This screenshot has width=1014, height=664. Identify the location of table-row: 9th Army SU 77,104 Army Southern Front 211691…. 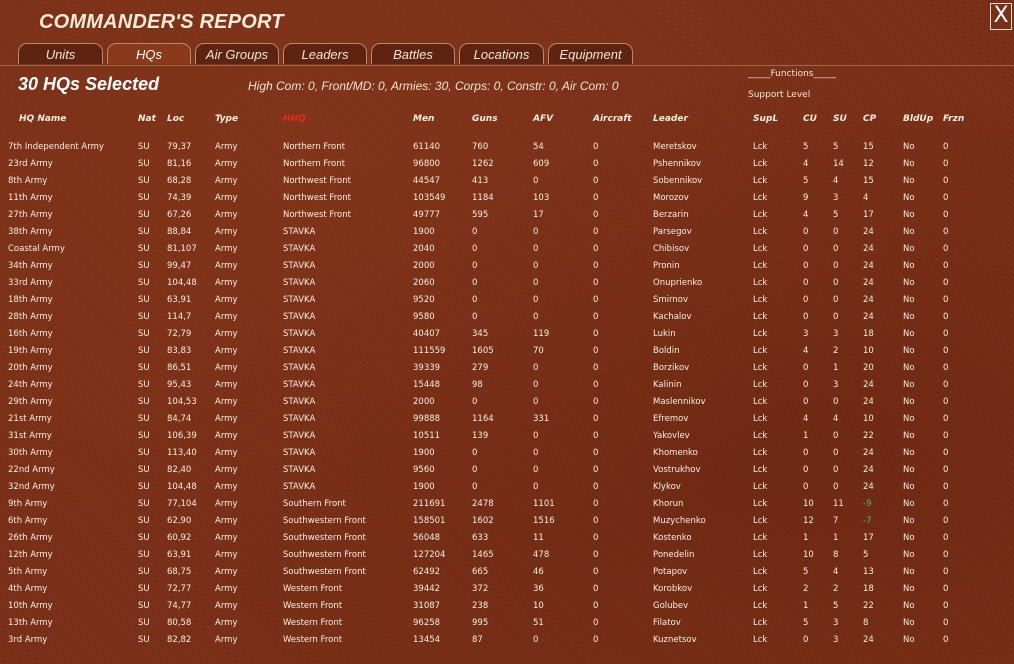
(507, 503).